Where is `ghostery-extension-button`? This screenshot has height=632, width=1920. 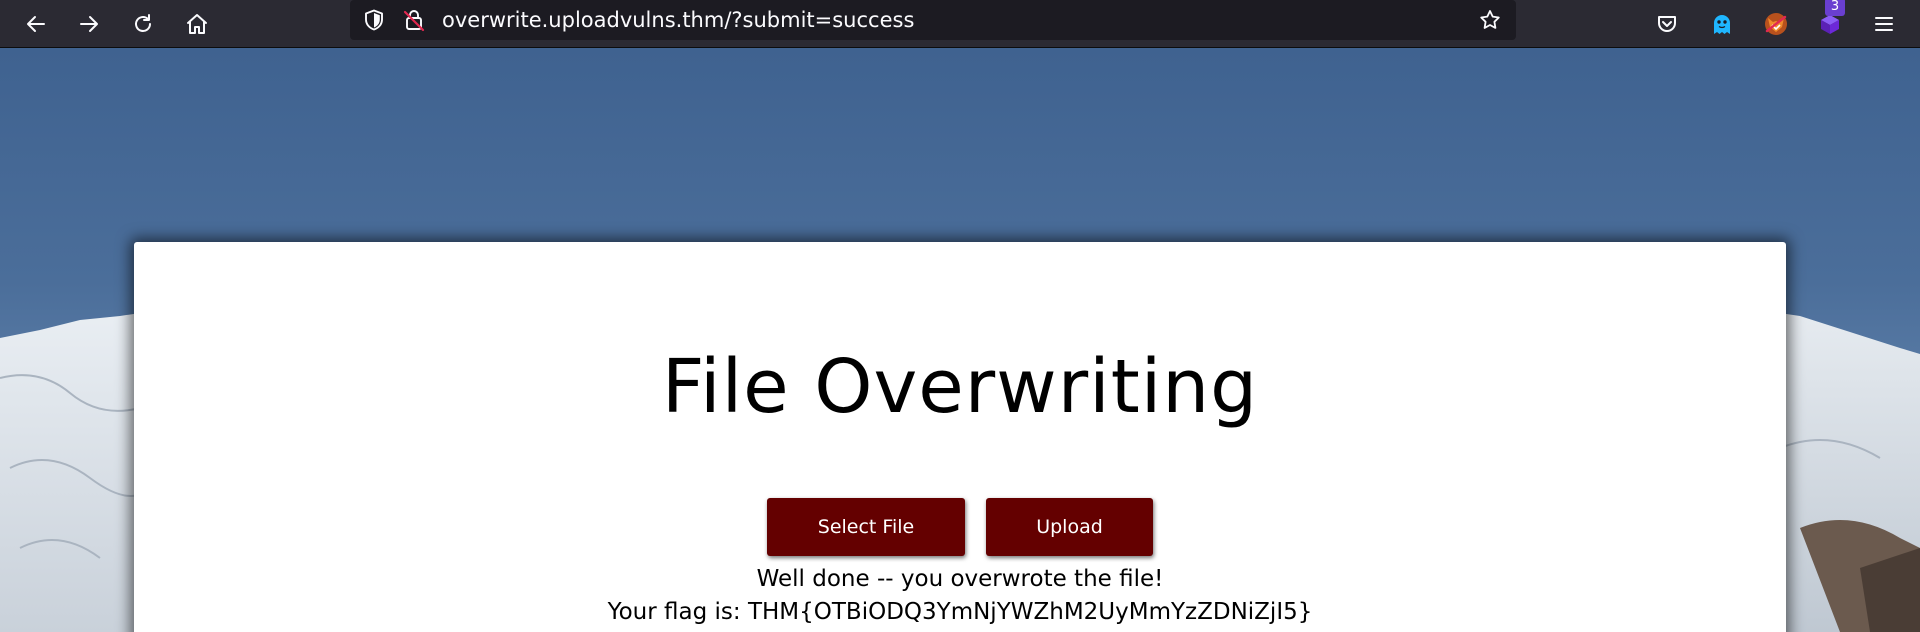
ghostery-extension-button is located at coordinates (1722, 24).